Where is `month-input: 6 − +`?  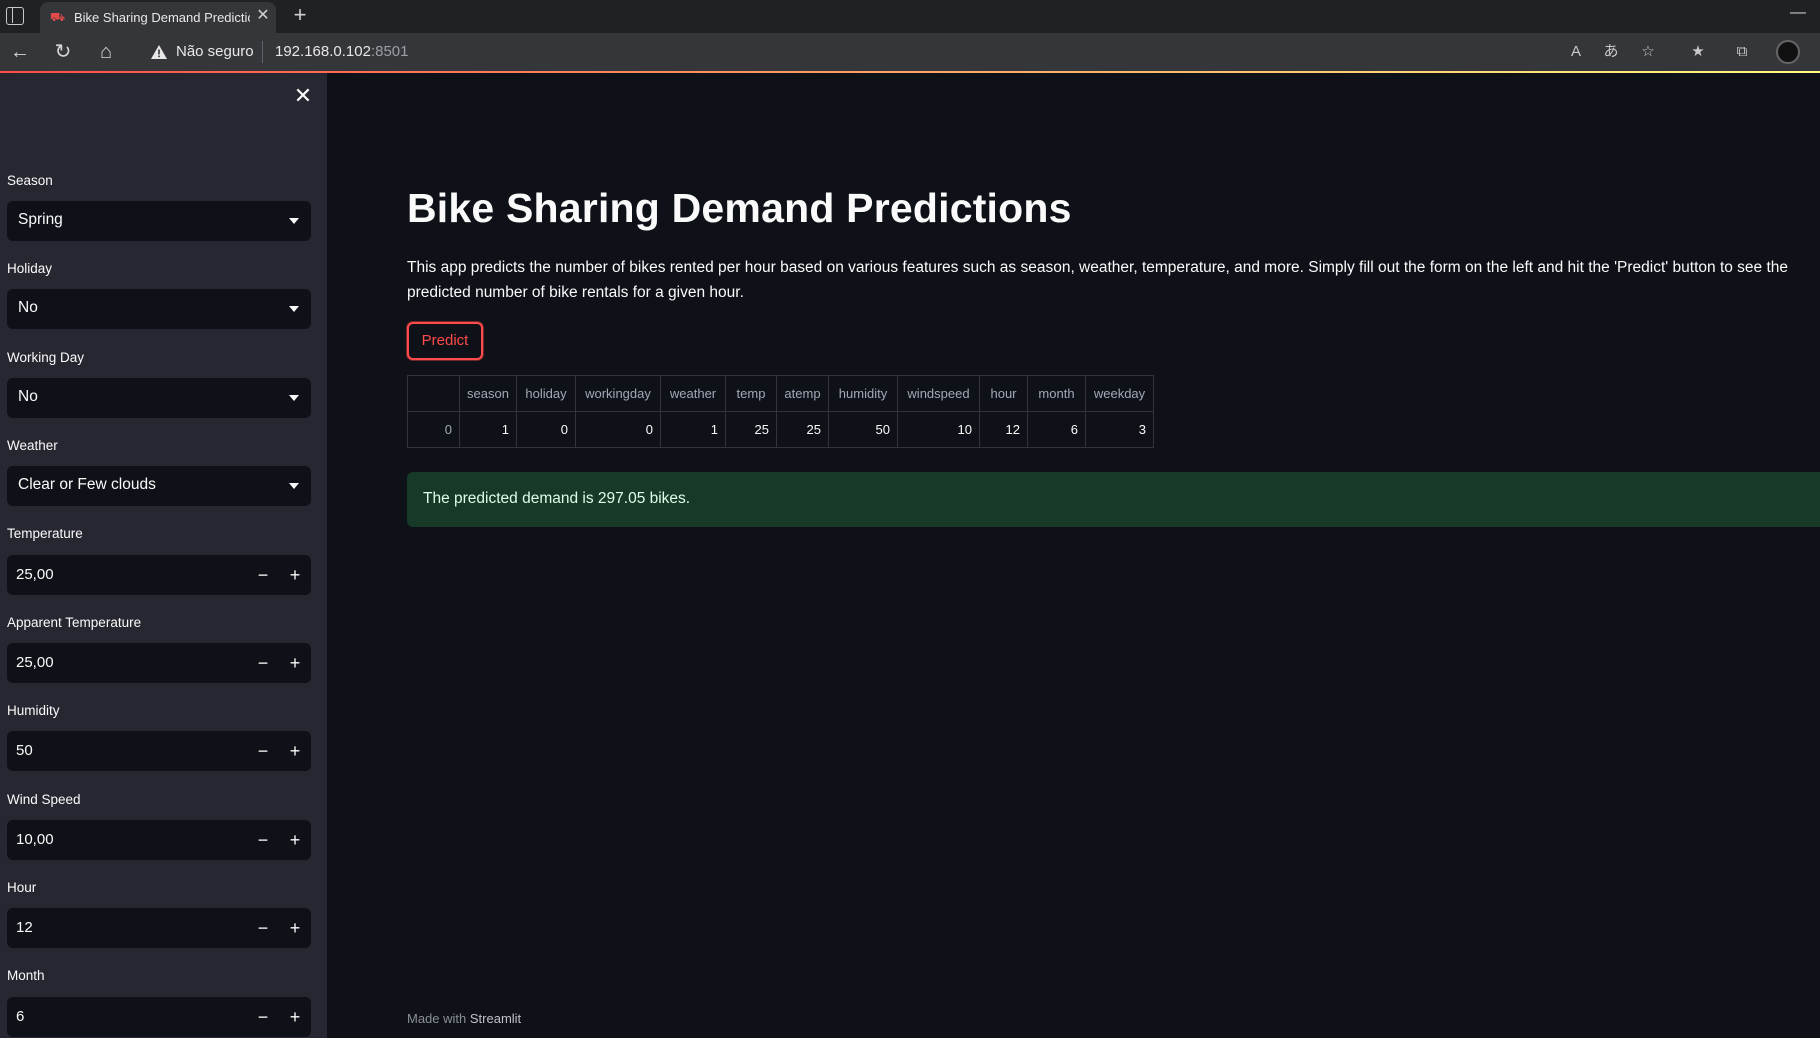
month-input: 6 − + is located at coordinates (159, 1017).